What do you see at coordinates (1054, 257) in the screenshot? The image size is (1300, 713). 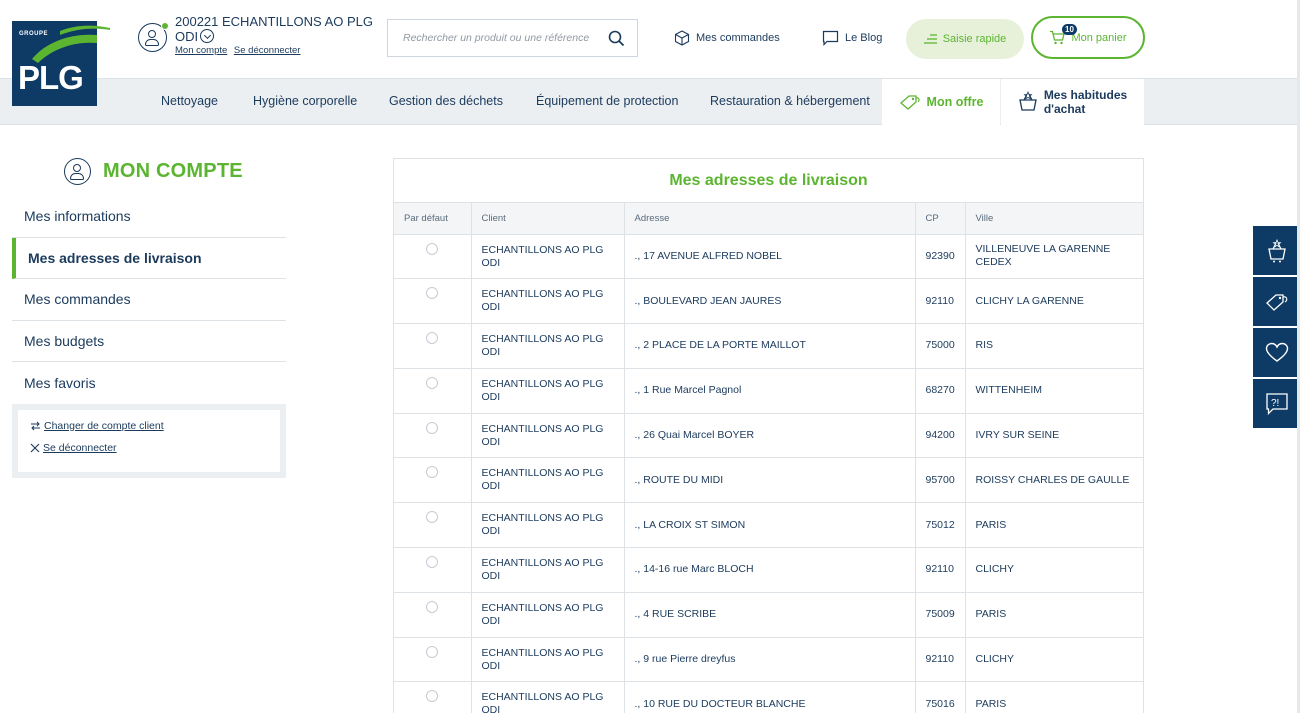 I see `cell-city: VILLENEUVE LA GARENNE CEDEX` at bounding box center [1054, 257].